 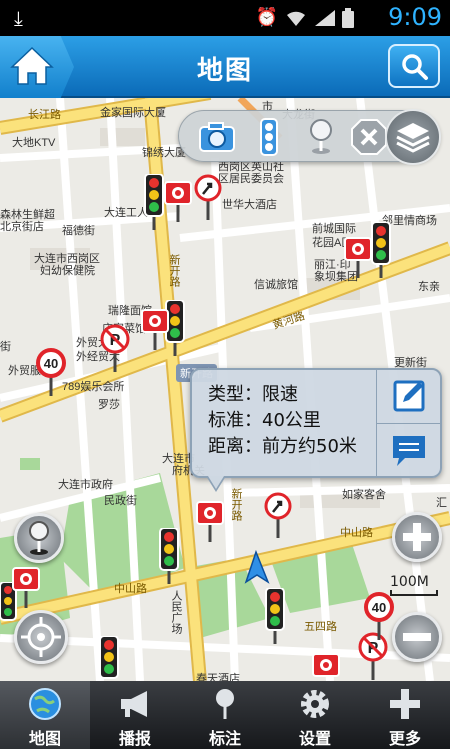 I want to click on nav-label: 地图, so click(x=44, y=738).